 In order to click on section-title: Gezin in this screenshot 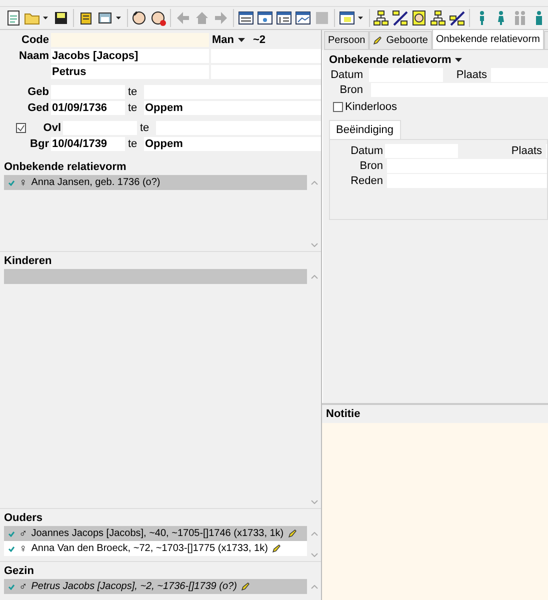, I will do `click(19, 571)`.